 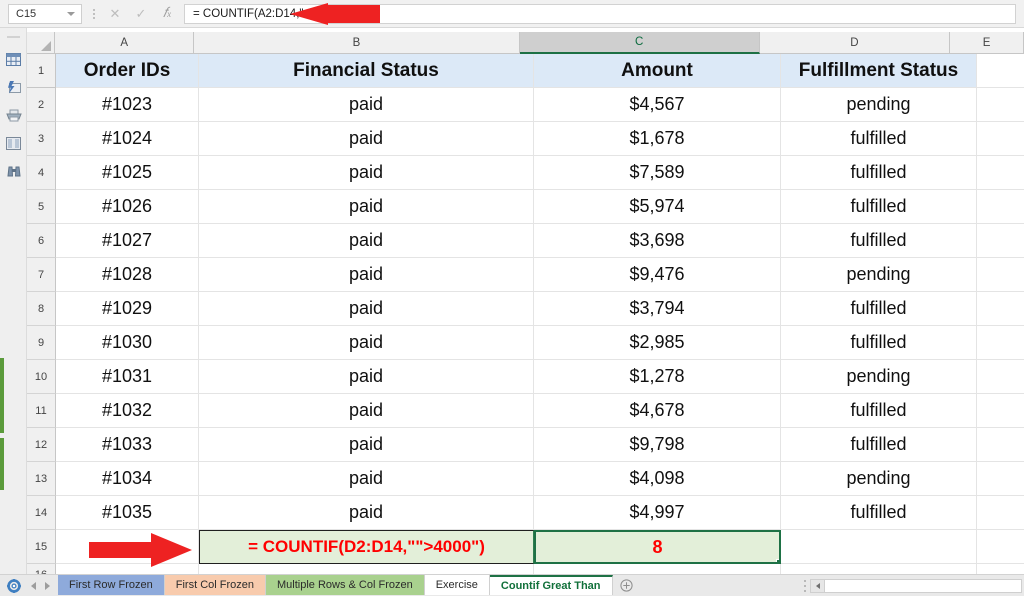 I want to click on row-header-11: 11, so click(x=41, y=411).